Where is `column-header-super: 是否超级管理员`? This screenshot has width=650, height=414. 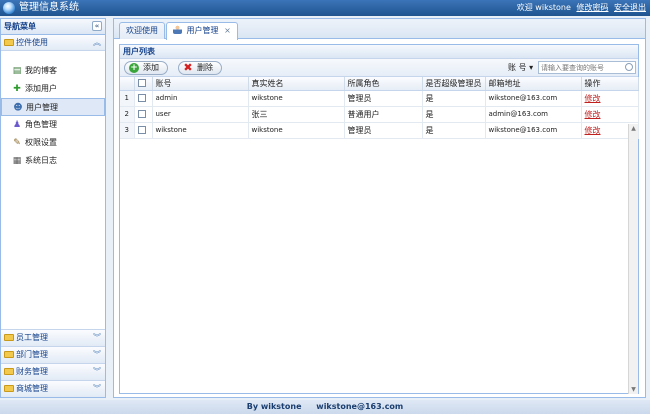 column-header-super: 是否超级管理员 is located at coordinates (454, 84).